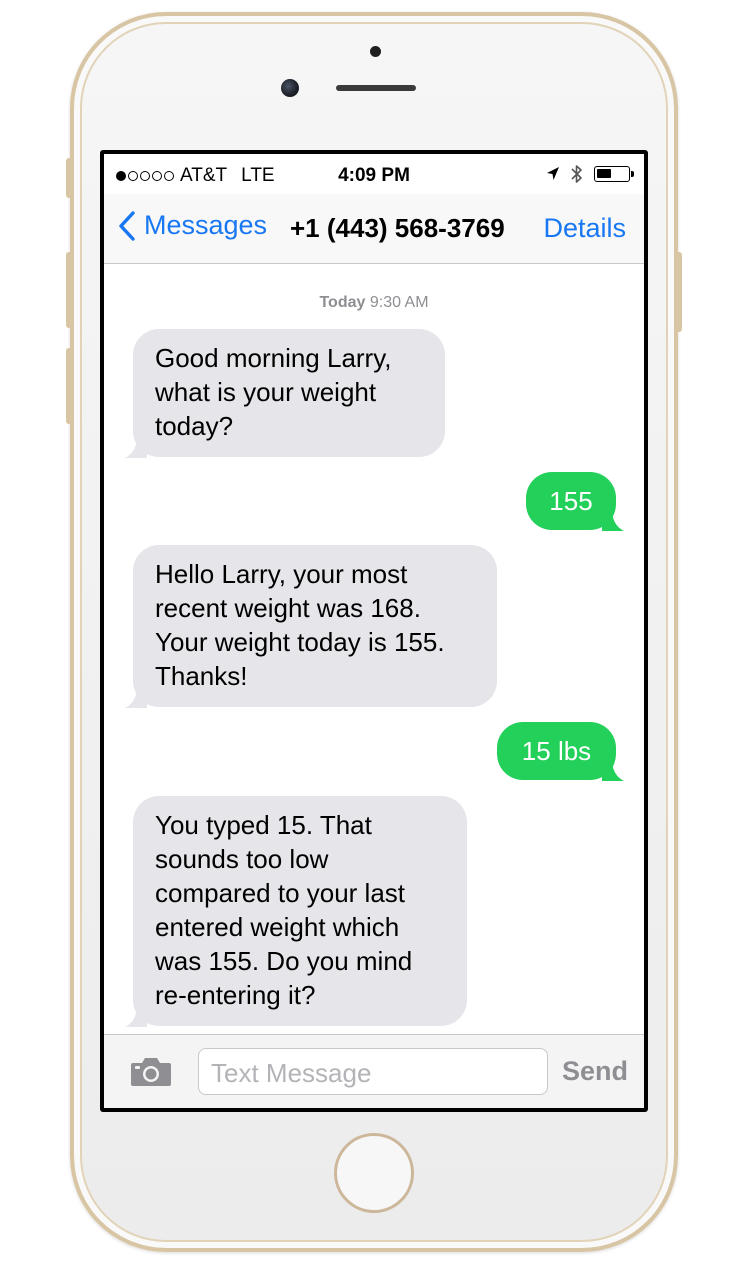 This screenshot has width=746, height=1274. Describe the element at coordinates (399, 302) in the screenshot. I see `timestamp-time: 9:30 AM` at that location.